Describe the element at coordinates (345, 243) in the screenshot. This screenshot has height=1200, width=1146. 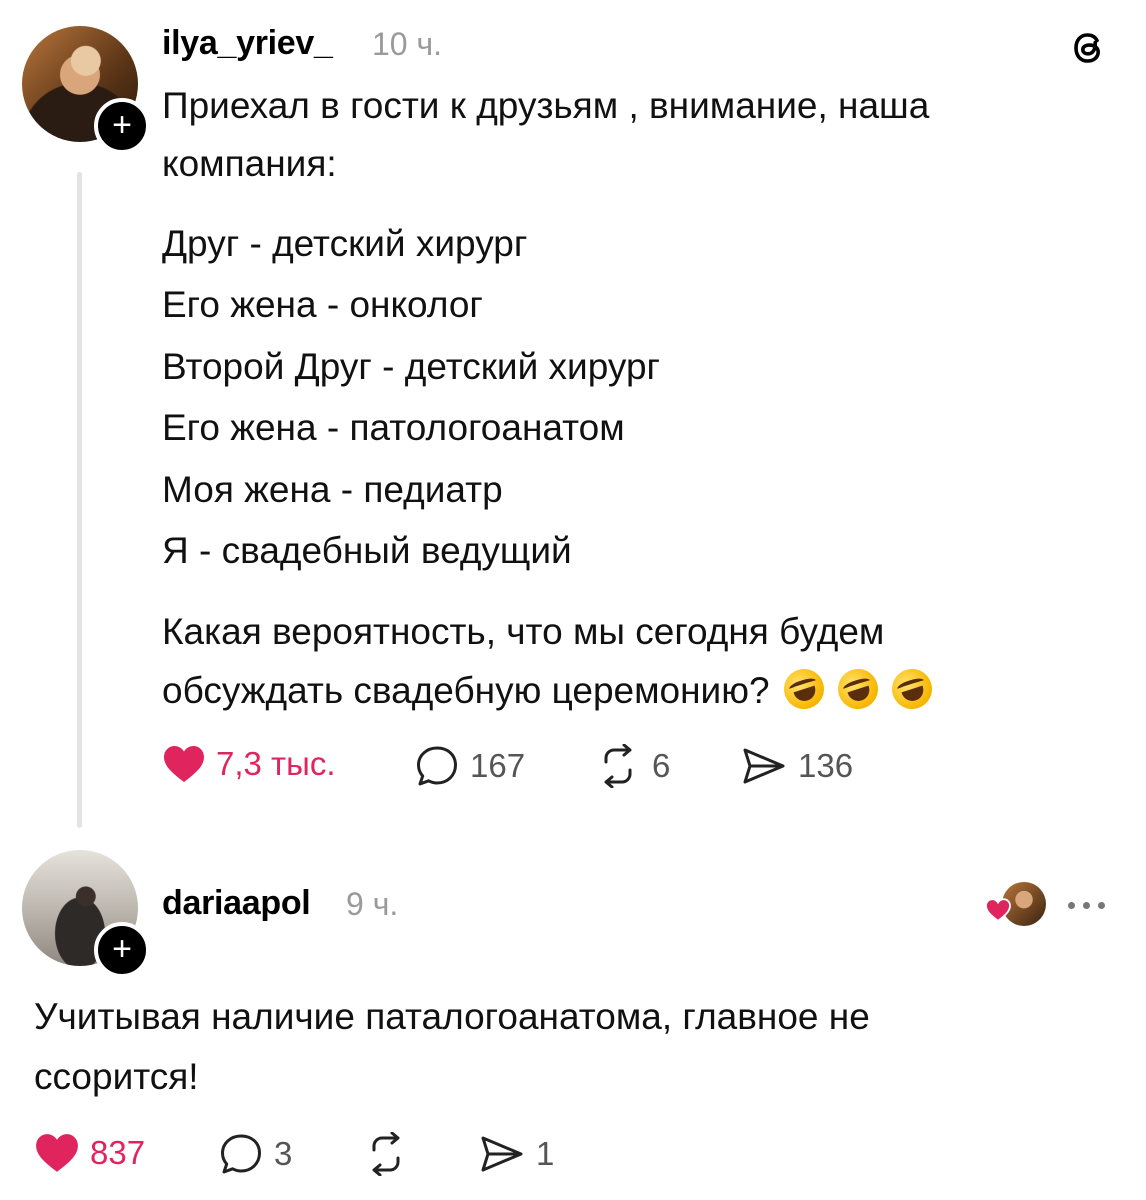
I see `post-line: Друг - детский хирург` at that location.